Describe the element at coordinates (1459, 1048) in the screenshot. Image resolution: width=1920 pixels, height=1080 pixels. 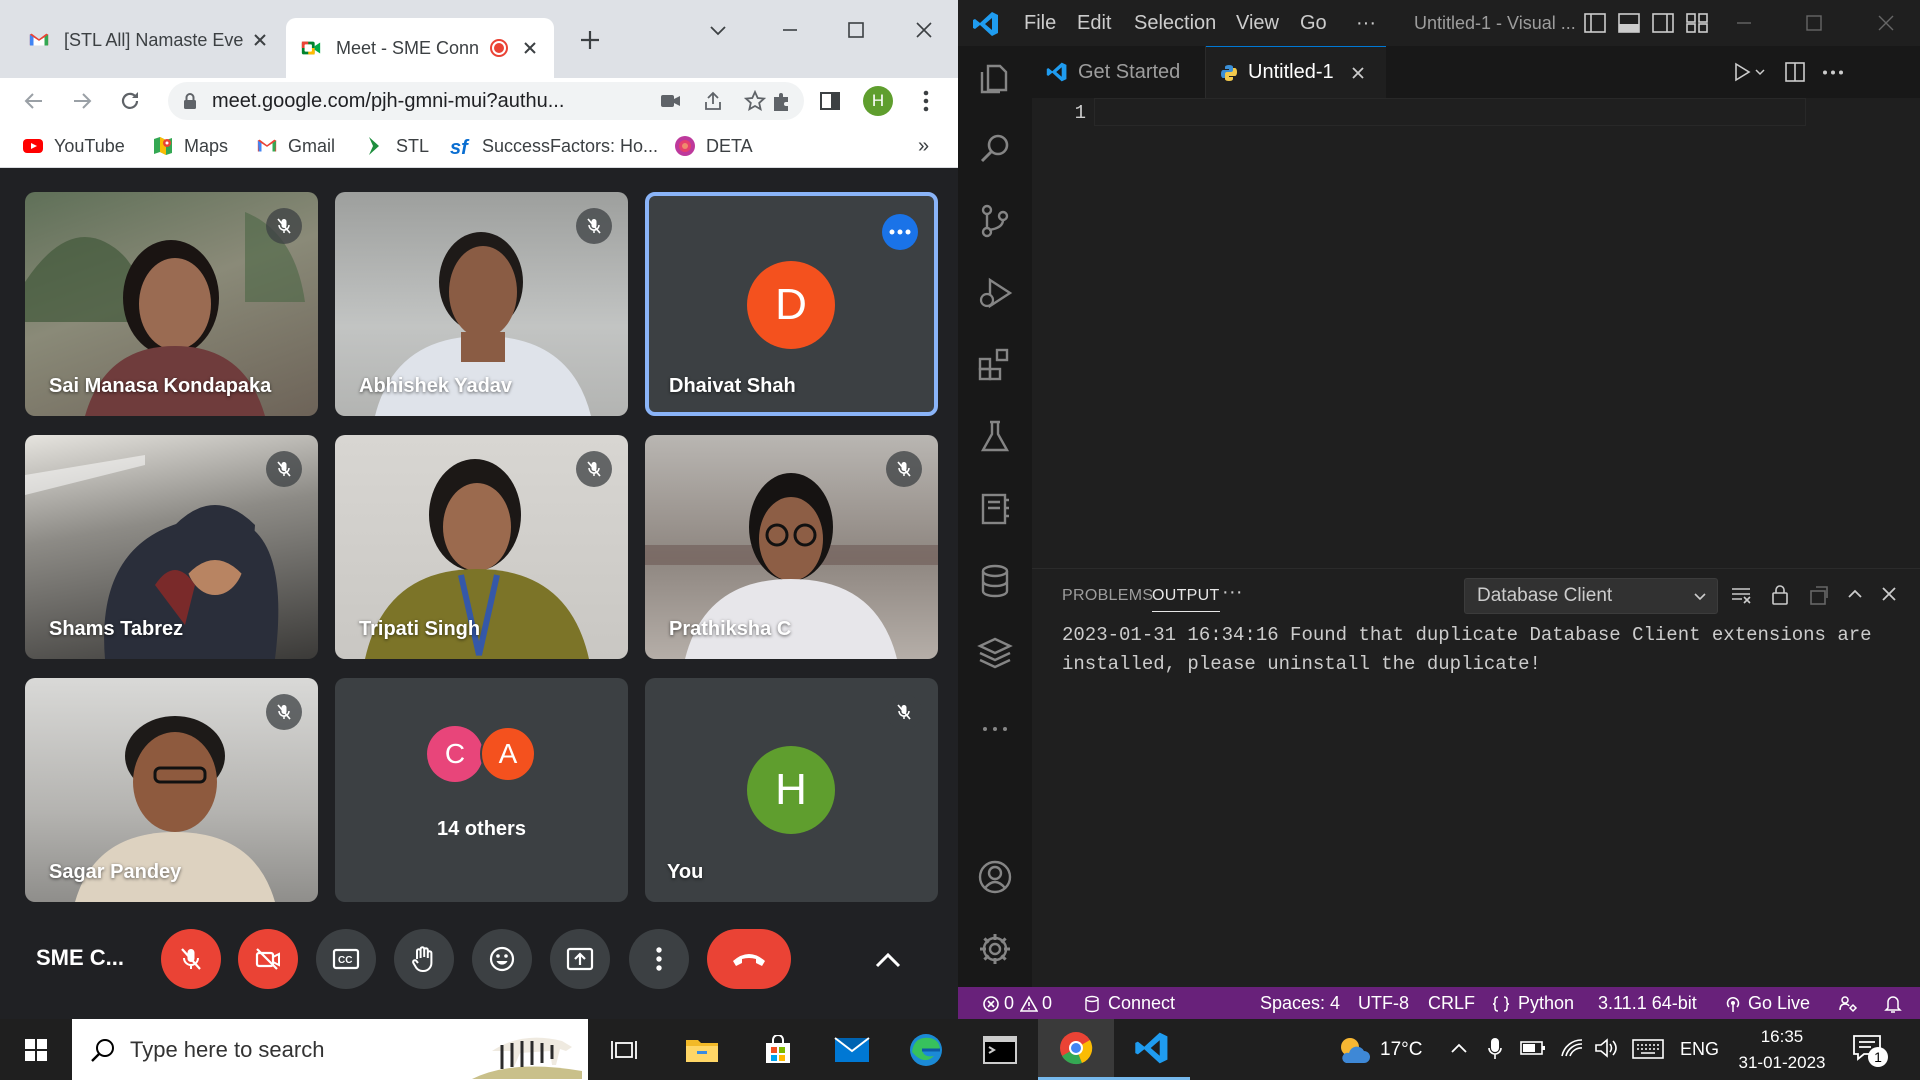
I see `chevron-up-icon` at that location.